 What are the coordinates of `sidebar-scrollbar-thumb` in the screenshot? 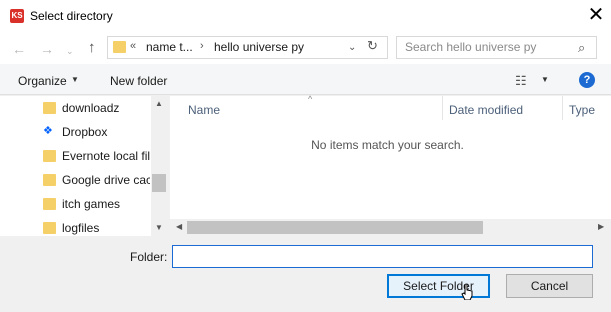 It's located at (159, 183).